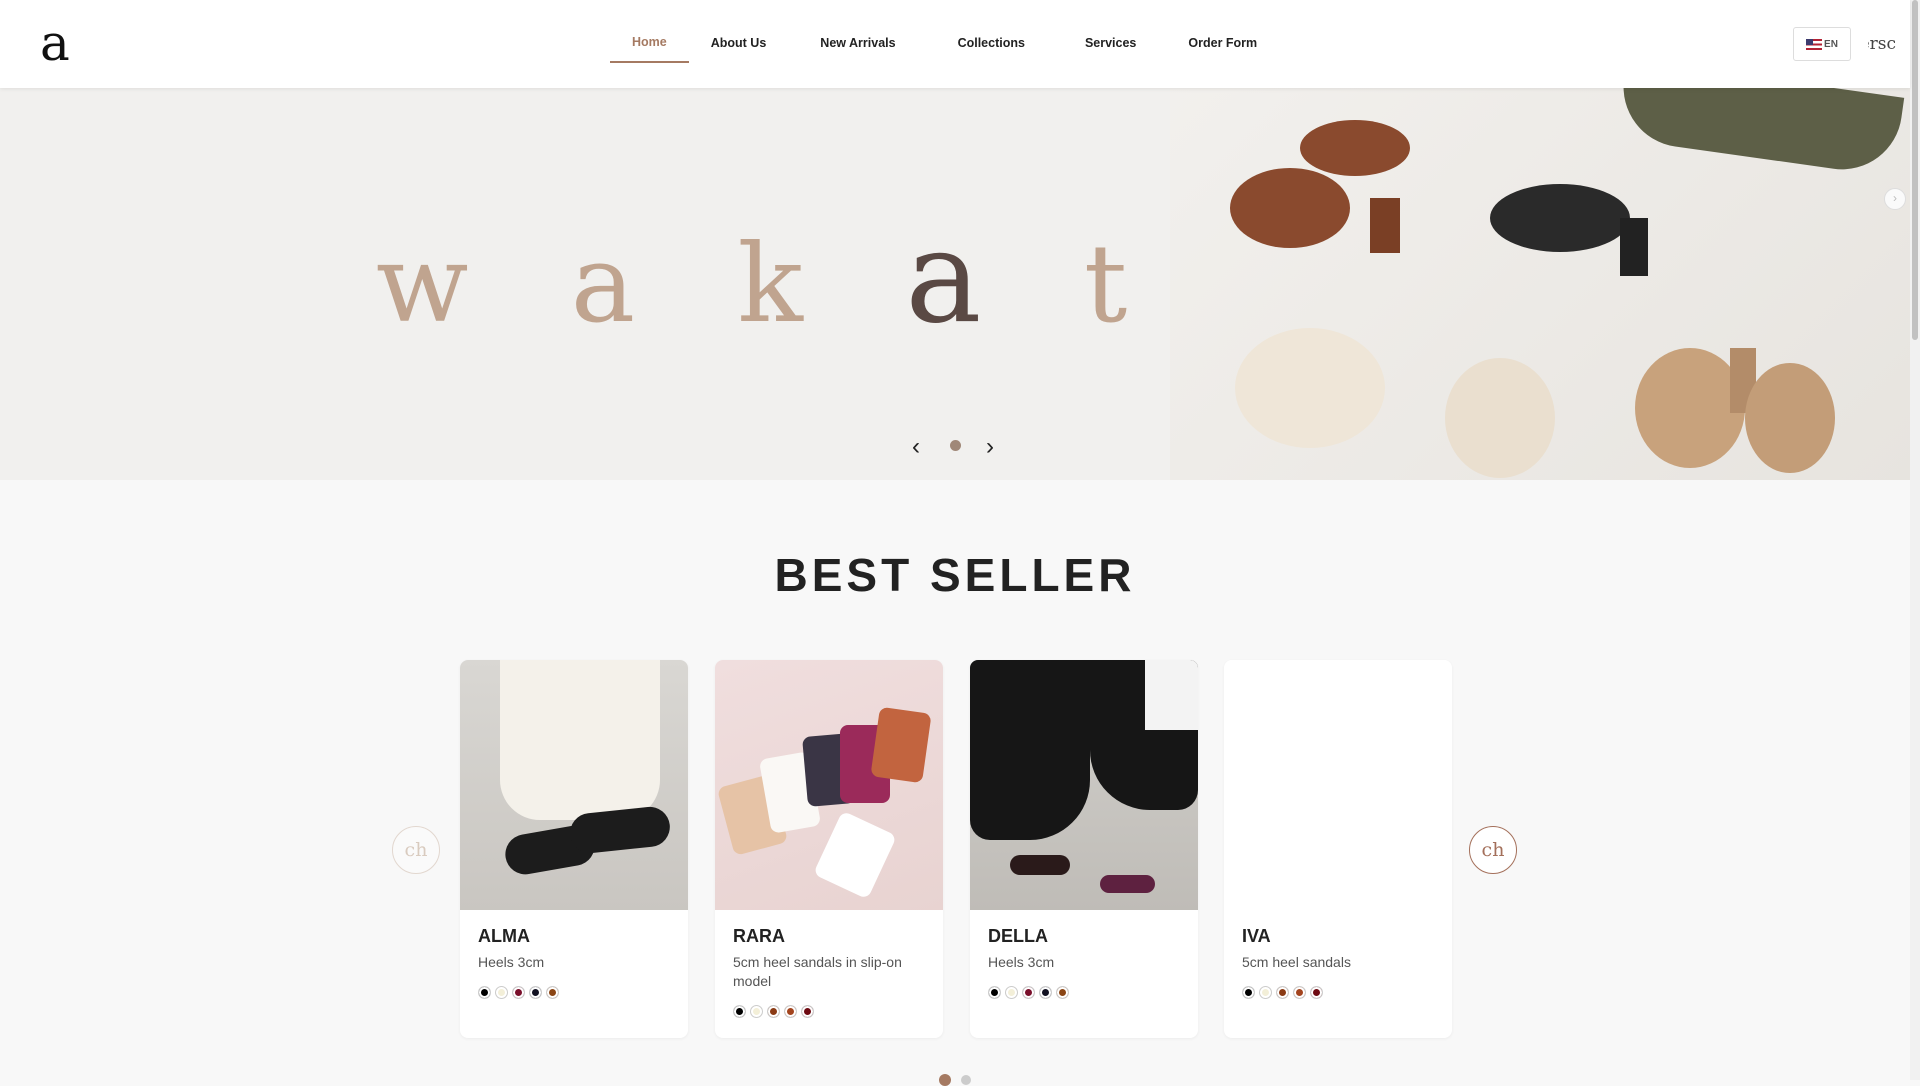  I want to click on nav-home: Home, so click(649, 44).